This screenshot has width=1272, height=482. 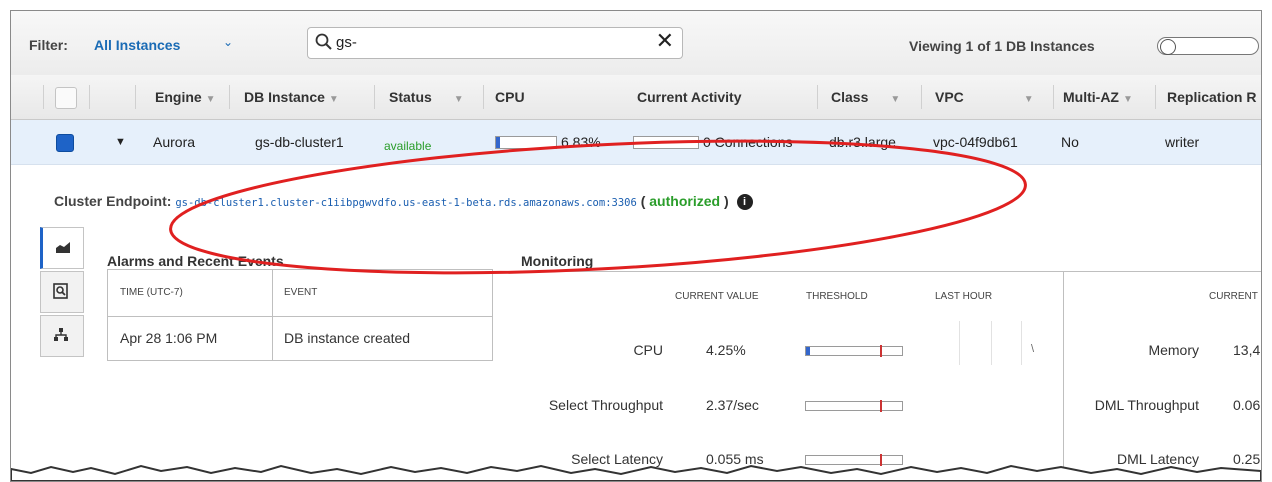 I want to click on tab-topology, so click(x=62, y=336).